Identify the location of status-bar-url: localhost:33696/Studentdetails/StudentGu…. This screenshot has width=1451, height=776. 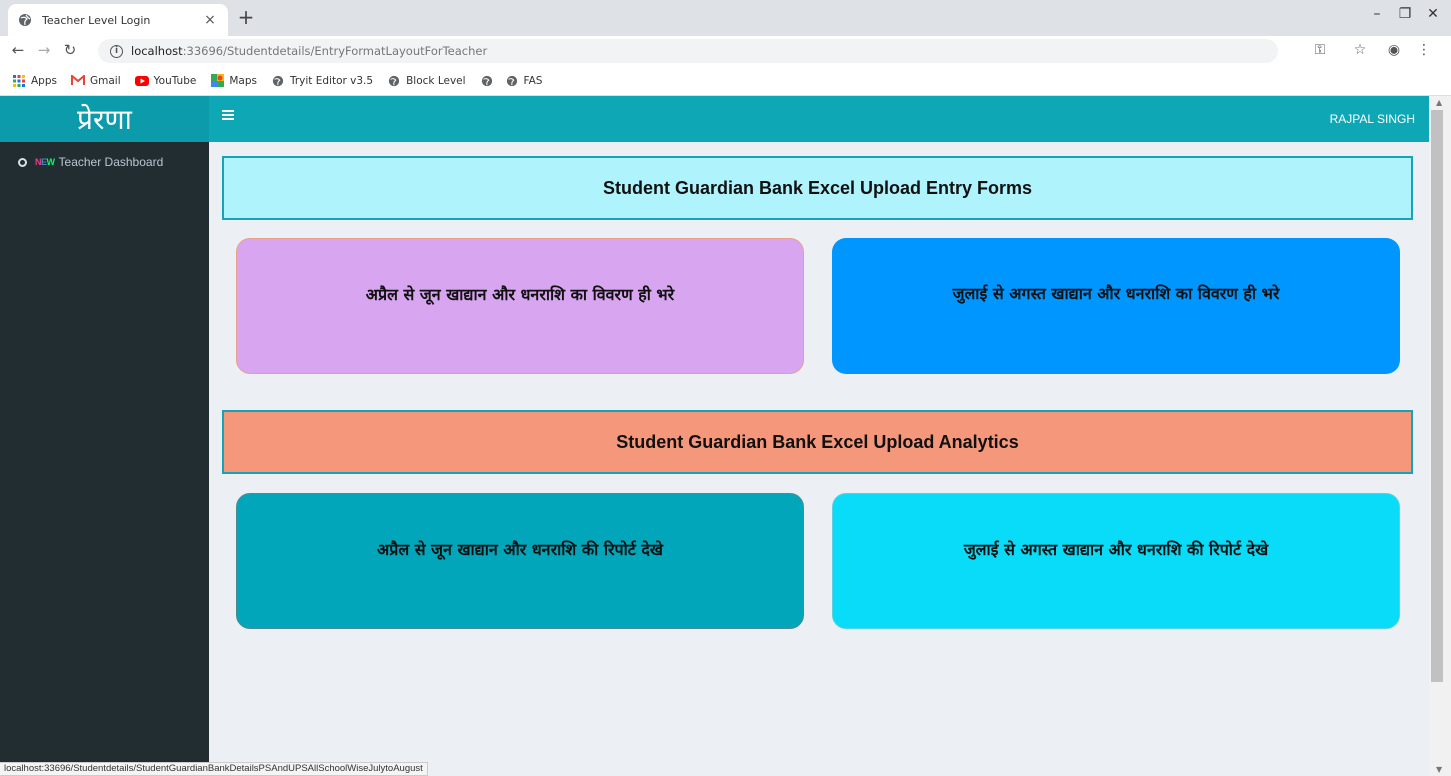
(214, 769).